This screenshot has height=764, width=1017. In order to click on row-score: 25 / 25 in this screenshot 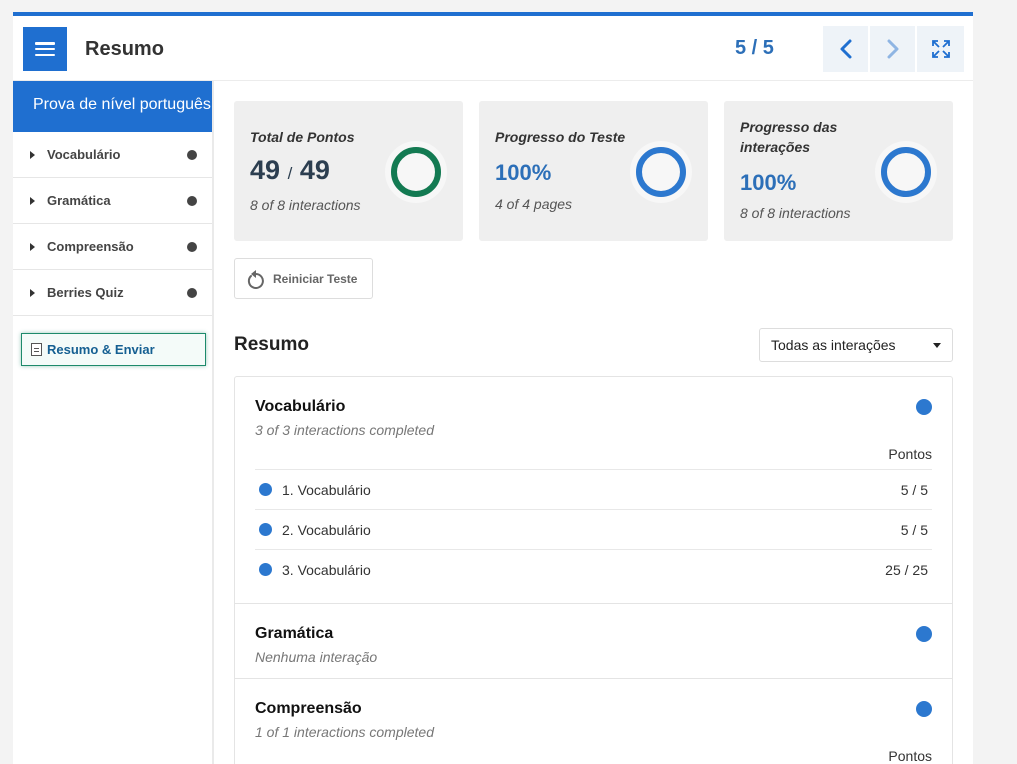, I will do `click(906, 569)`.